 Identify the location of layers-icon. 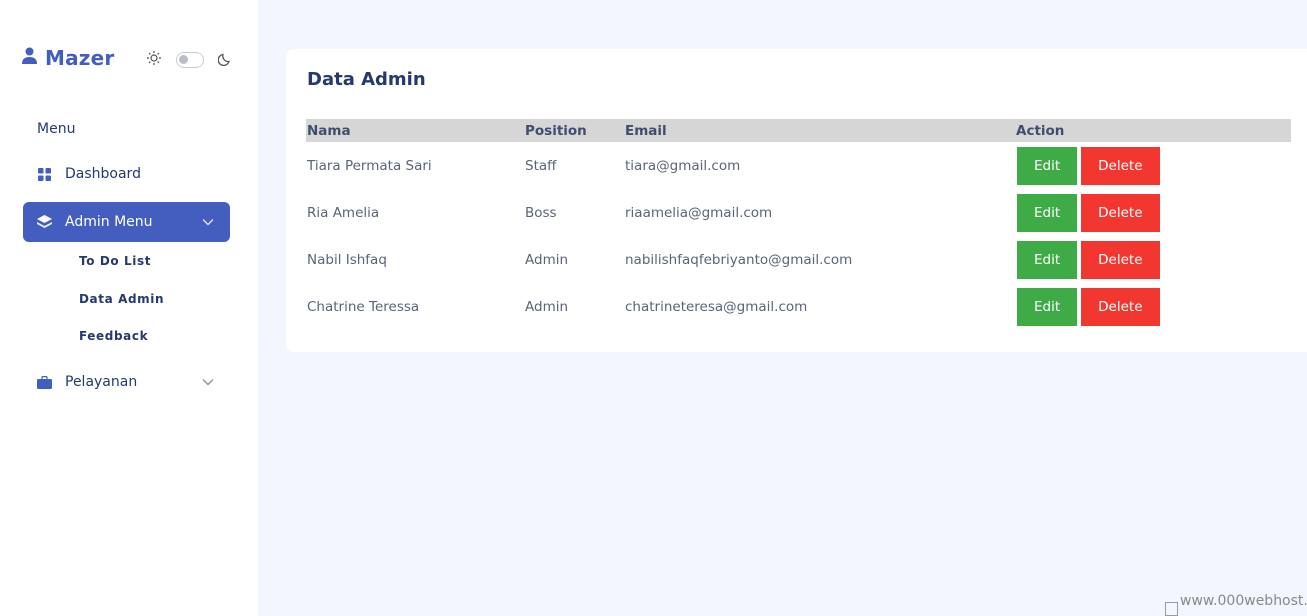
(44, 222).